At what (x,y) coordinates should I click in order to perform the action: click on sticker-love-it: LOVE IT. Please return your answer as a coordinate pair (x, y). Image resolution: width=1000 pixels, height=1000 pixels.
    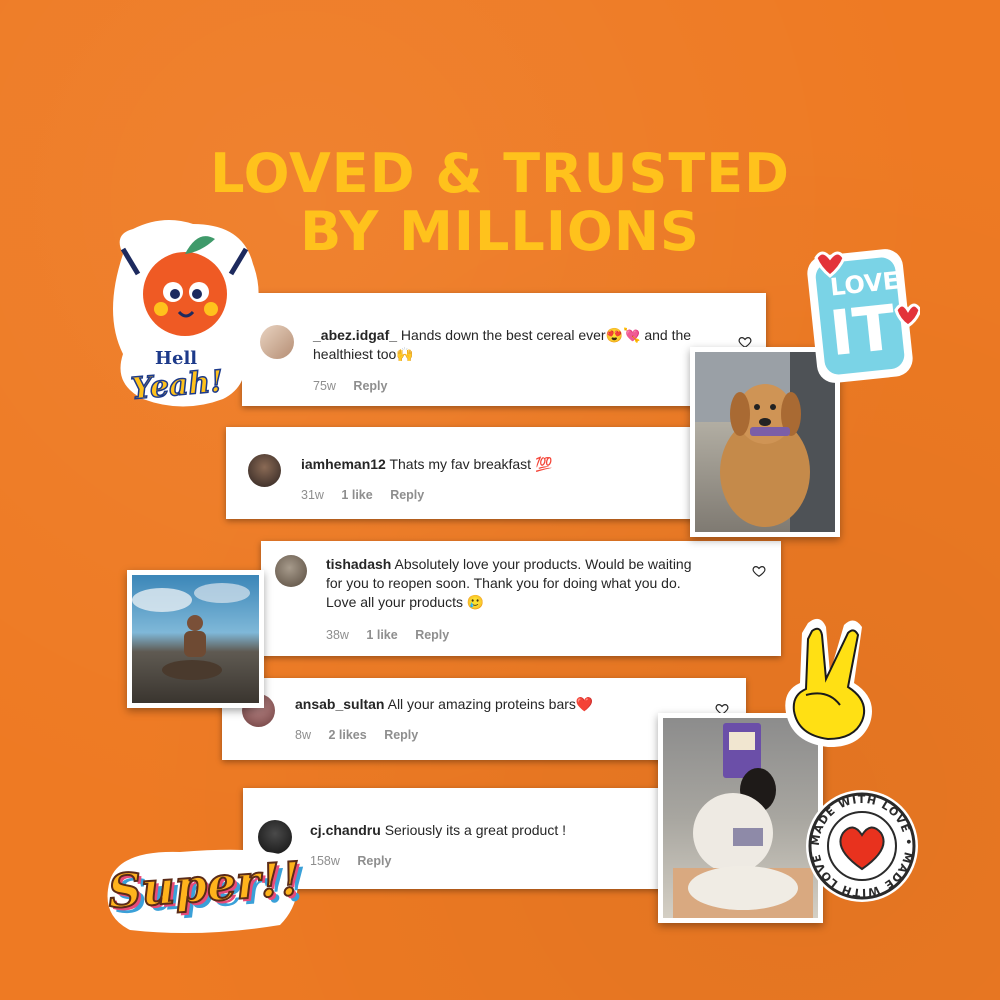
    Looking at the image, I should click on (861, 314).